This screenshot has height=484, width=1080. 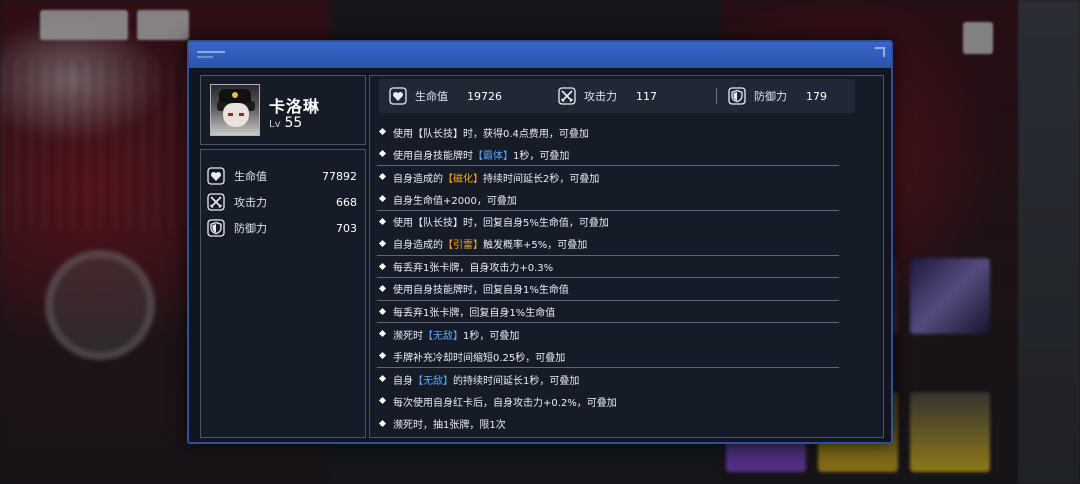 I want to click on effect-text: 使用自身技能牌时, so click(x=433, y=156).